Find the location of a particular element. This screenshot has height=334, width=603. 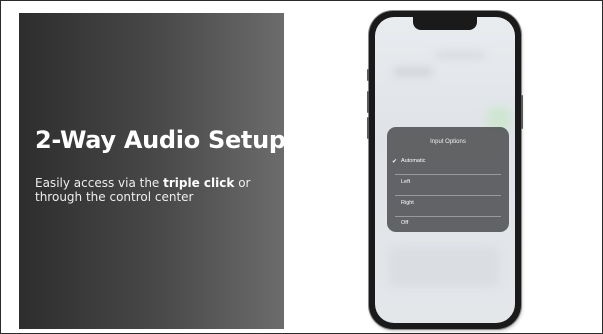

description-emphasis: triple click is located at coordinates (199, 183).